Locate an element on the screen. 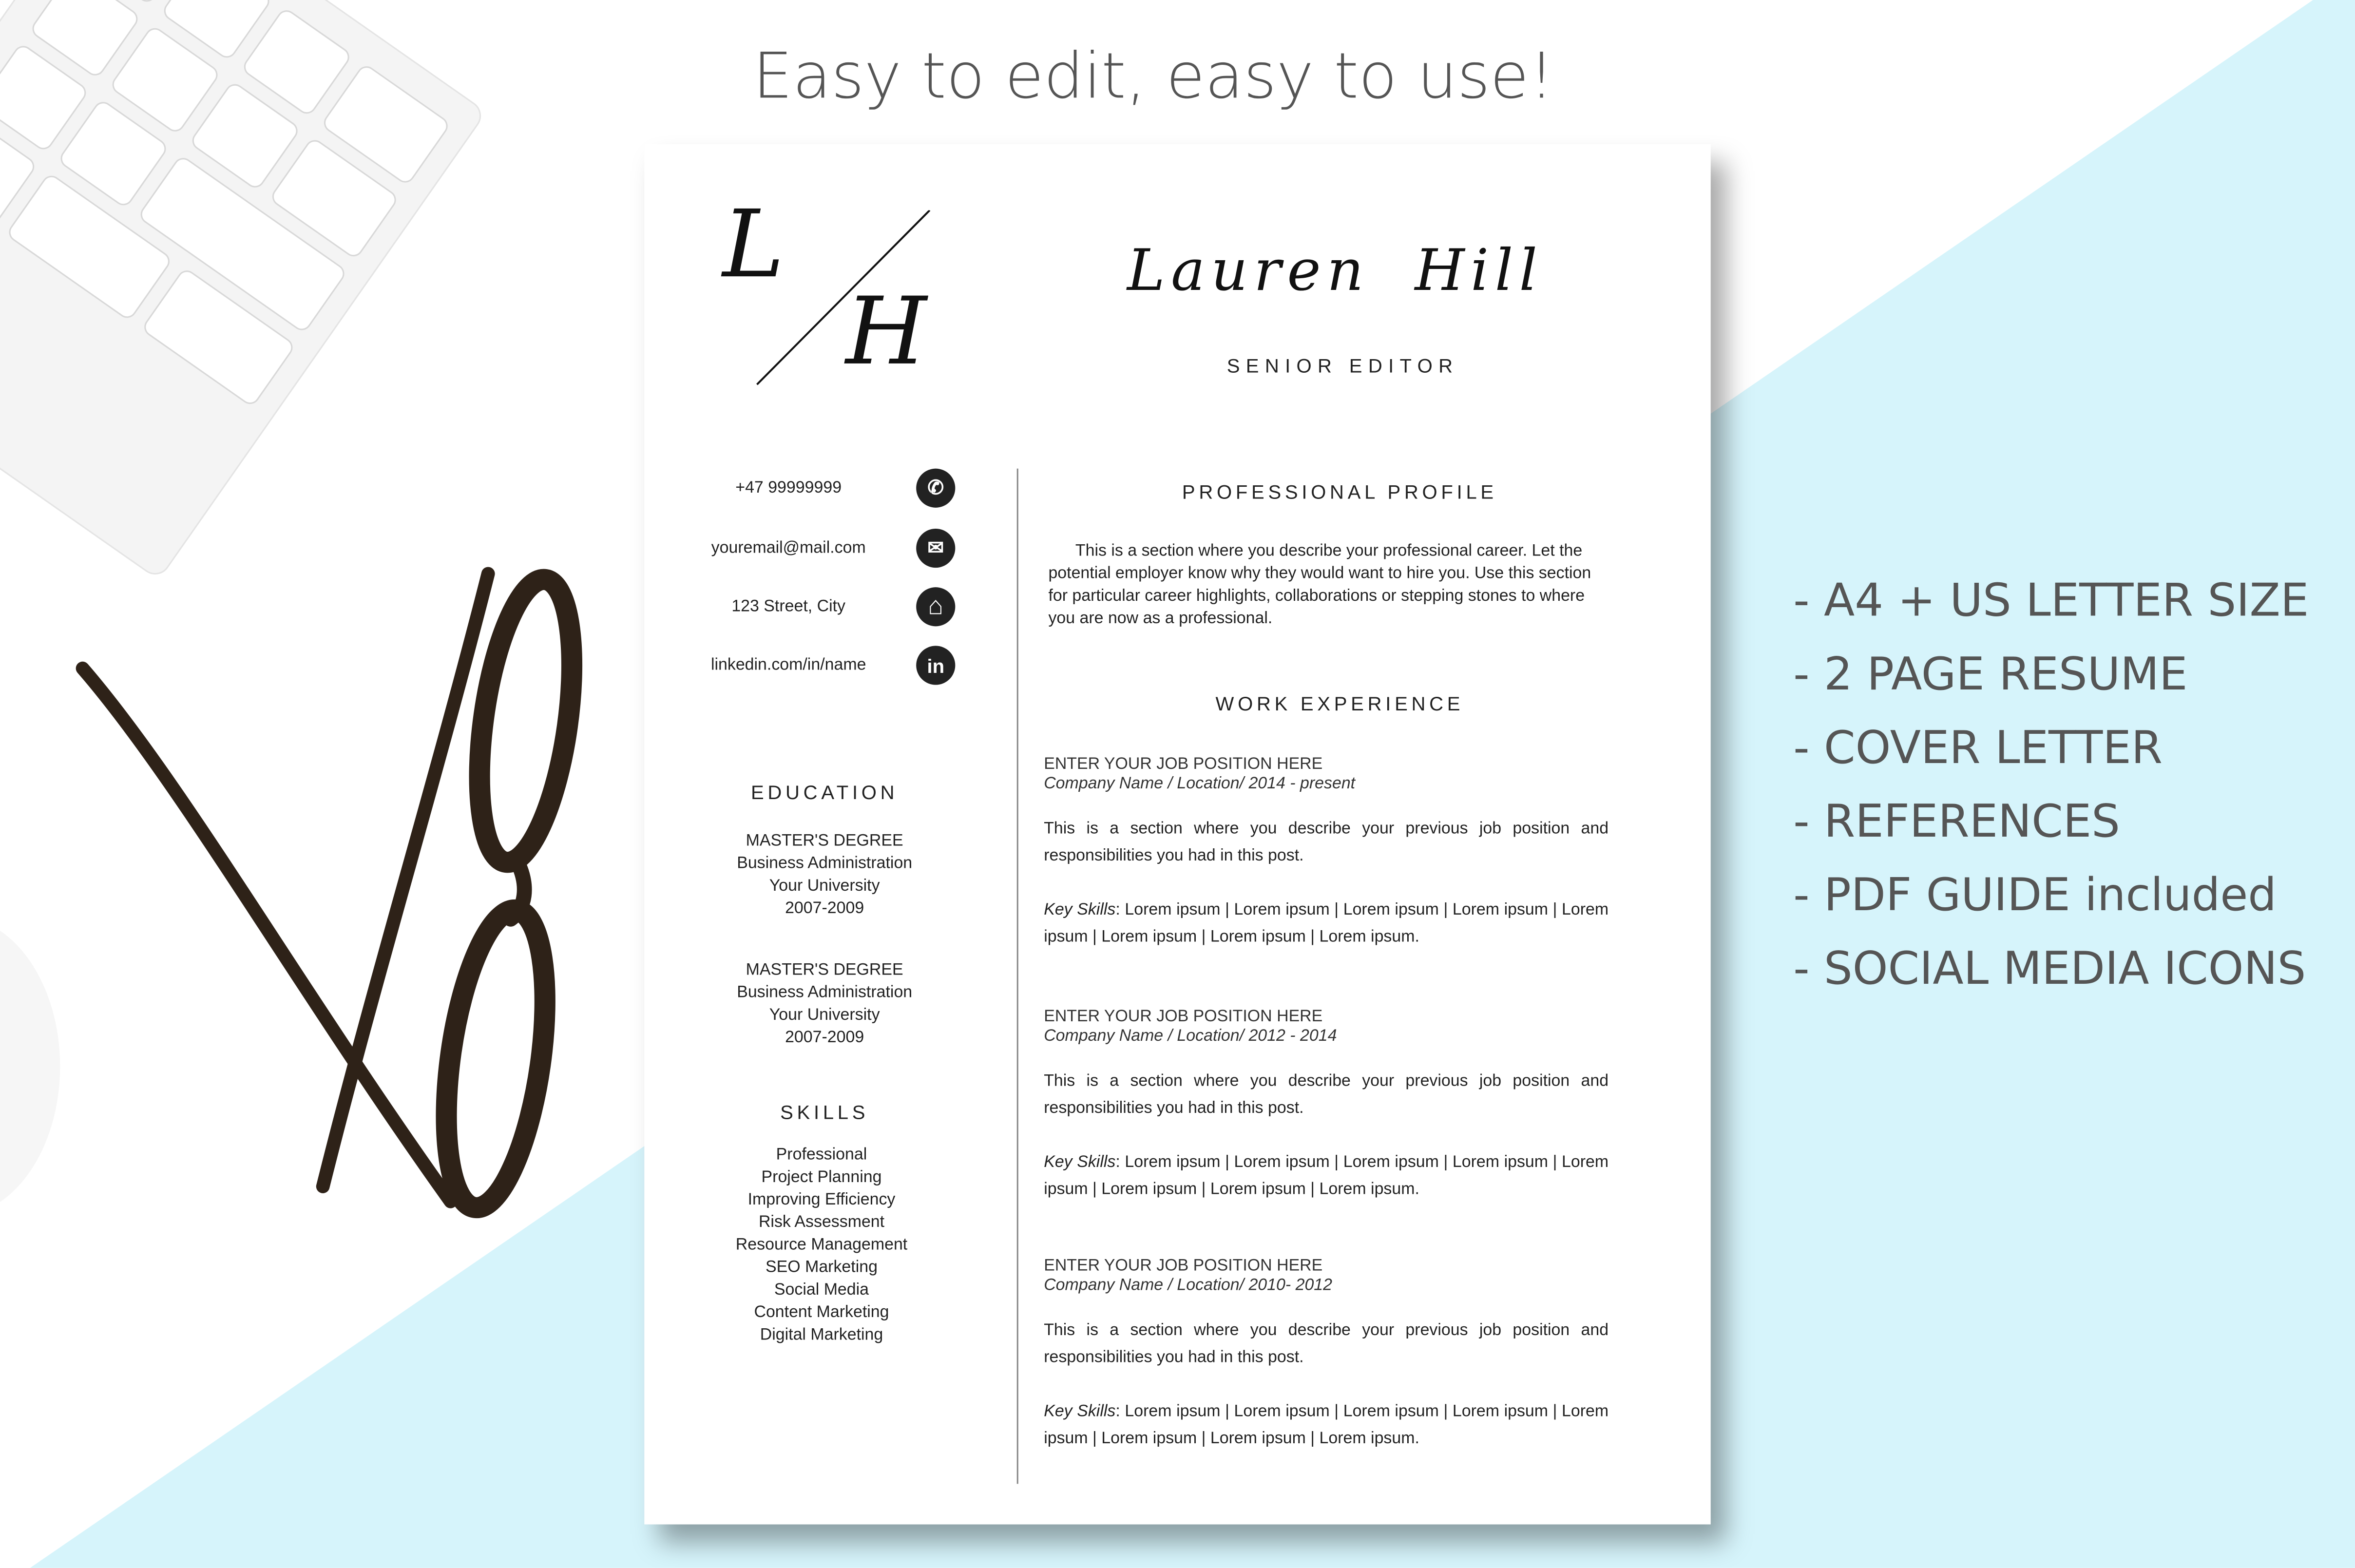  skill-item: SEO Marketing is located at coordinates (822, 1267).